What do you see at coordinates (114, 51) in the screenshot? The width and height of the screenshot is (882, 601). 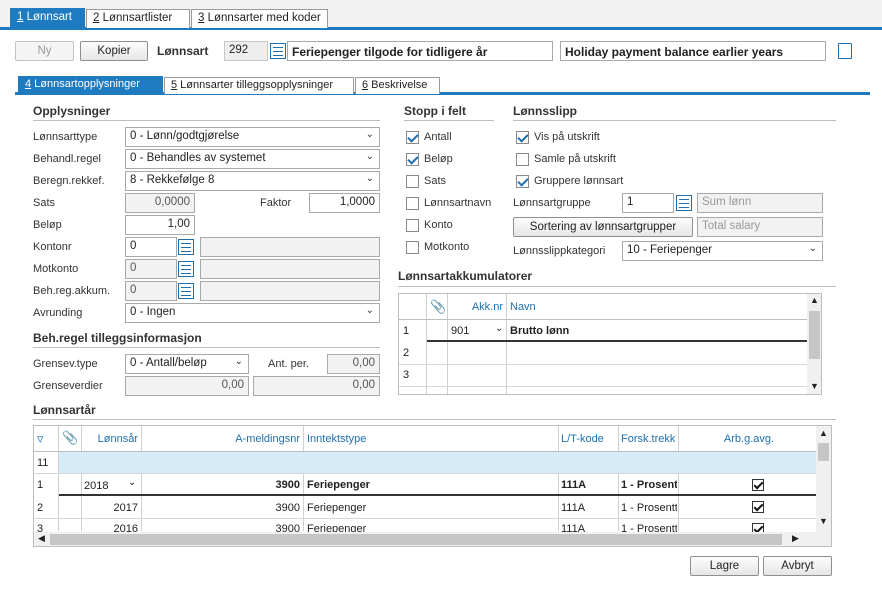 I see `copy-button: Kopier` at bounding box center [114, 51].